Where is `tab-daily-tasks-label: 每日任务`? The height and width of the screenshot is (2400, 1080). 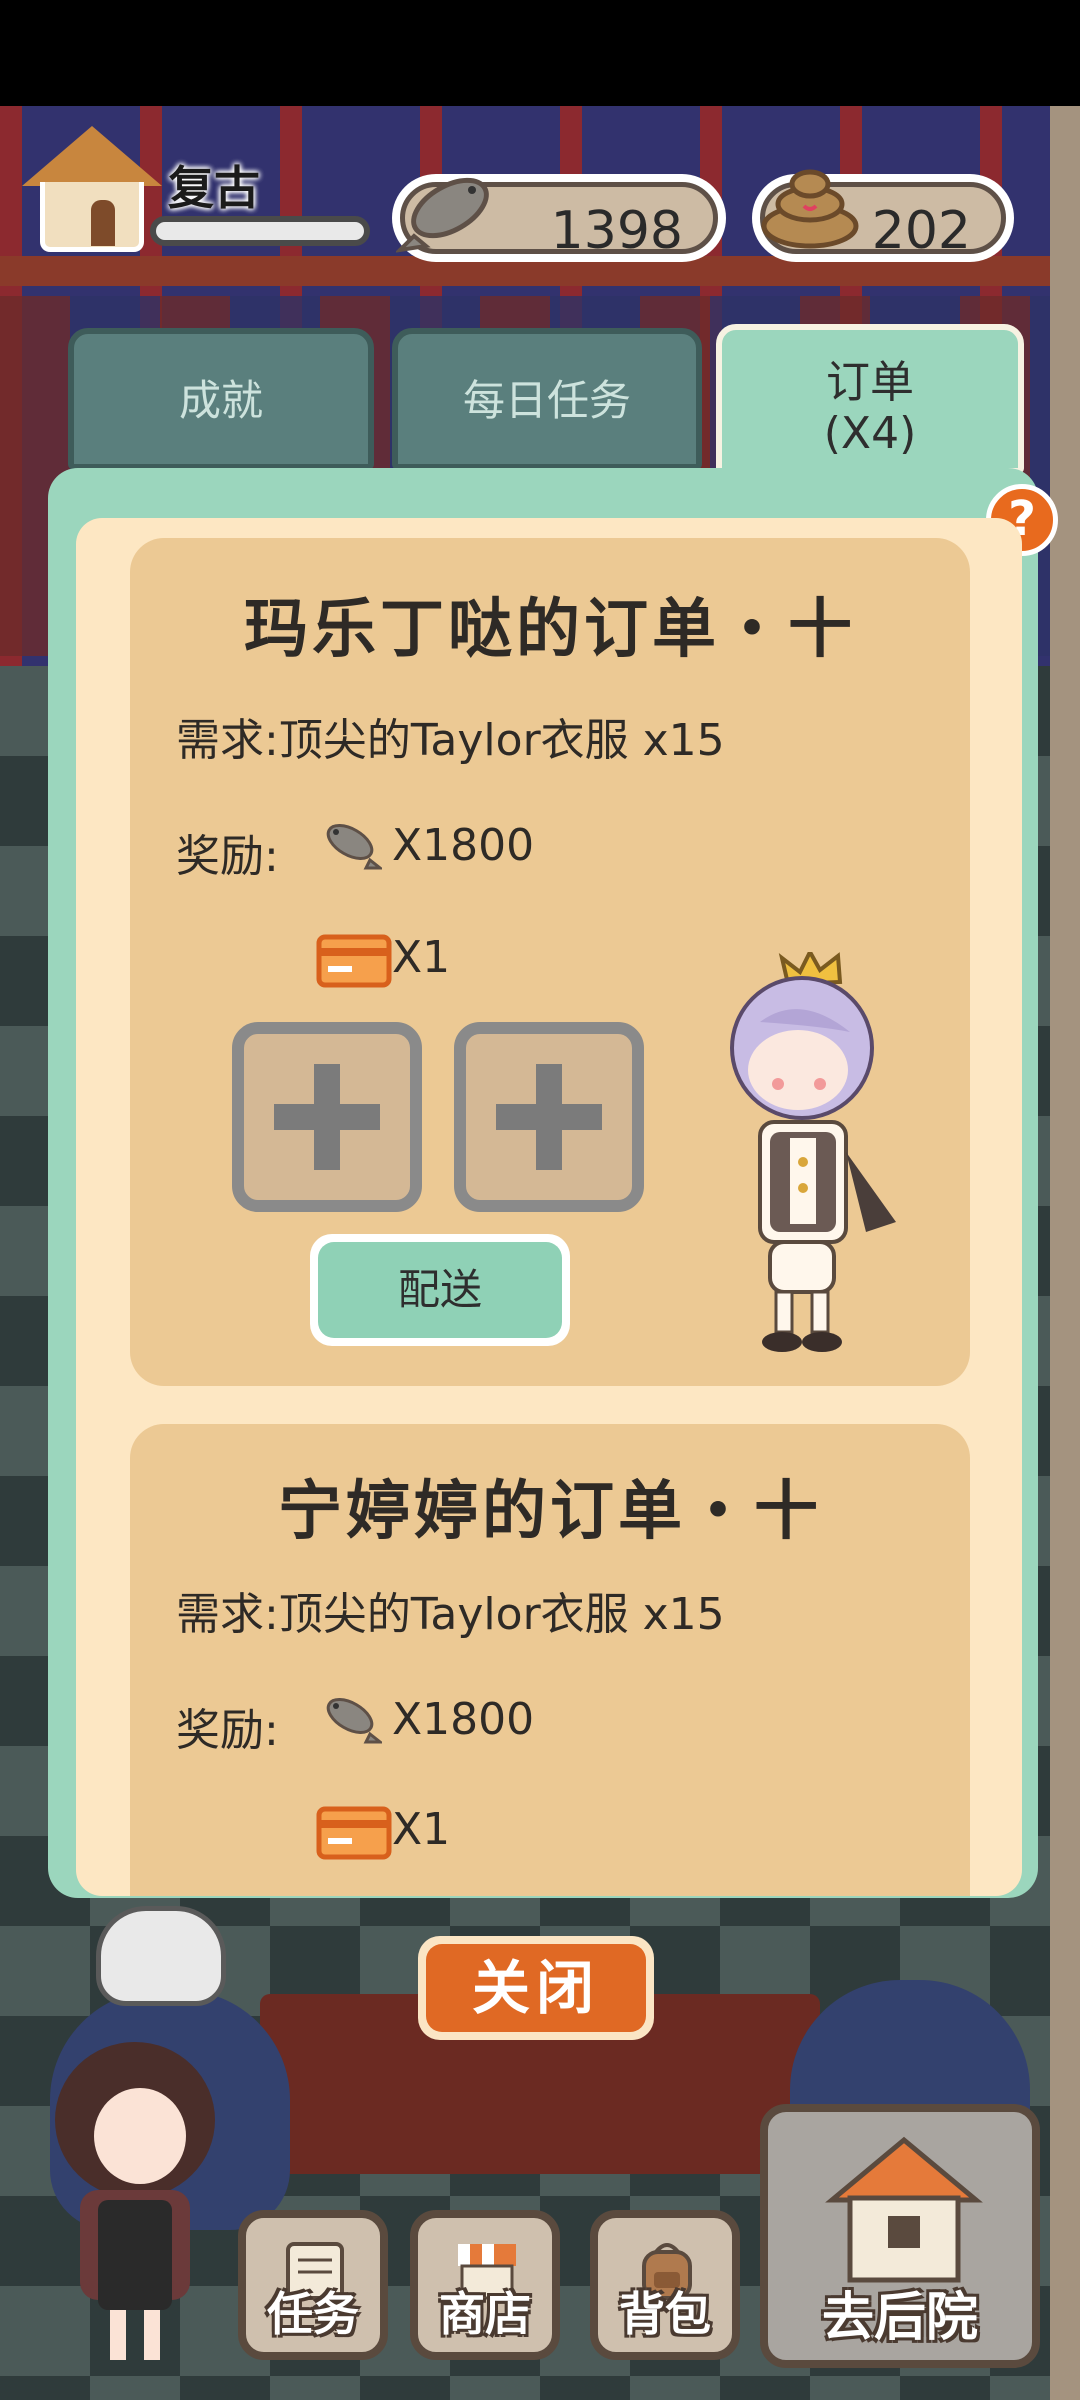
tab-daily-tasks-label: 每日任务 is located at coordinates (546, 400).